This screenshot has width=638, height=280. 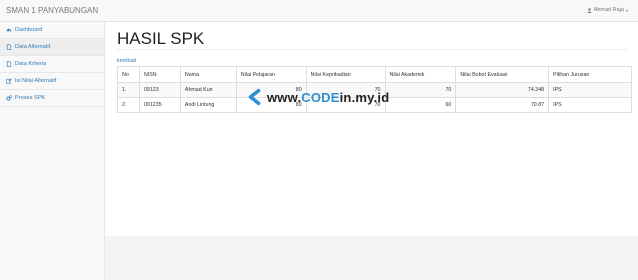 What do you see at coordinates (128, 90) in the screenshot?
I see `table-cell: 1.` at bounding box center [128, 90].